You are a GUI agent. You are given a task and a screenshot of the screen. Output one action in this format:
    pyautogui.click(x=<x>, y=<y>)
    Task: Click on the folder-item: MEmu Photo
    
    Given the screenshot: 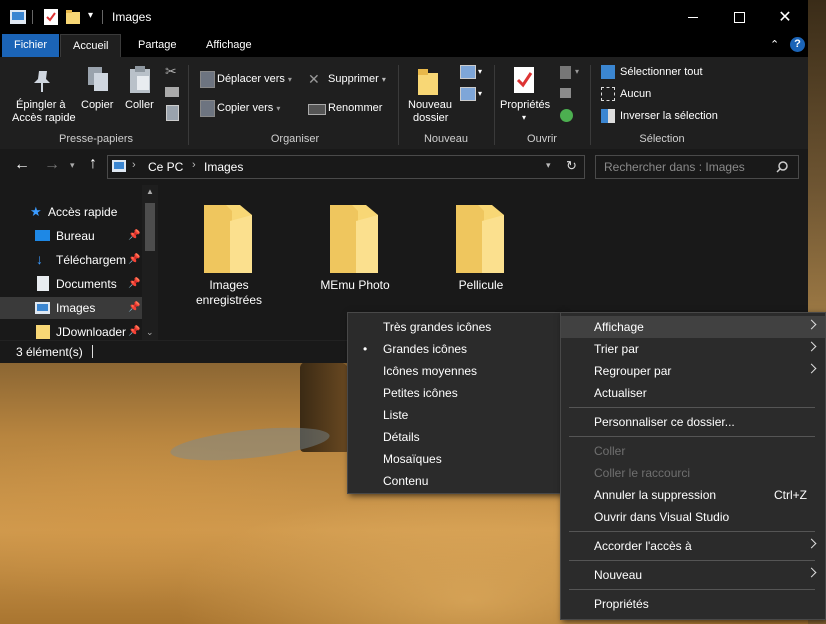 What is the action you would take?
    pyautogui.click(x=355, y=247)
    